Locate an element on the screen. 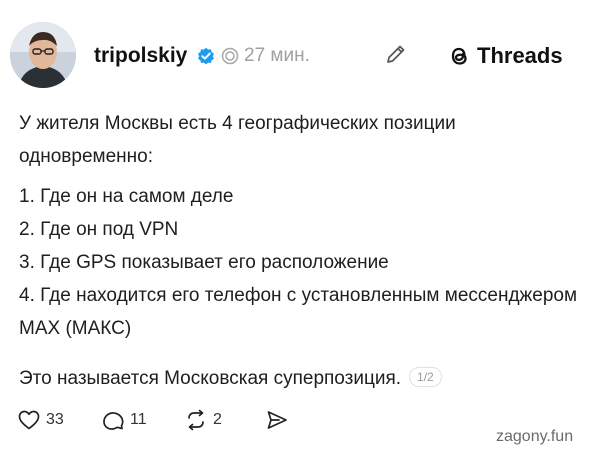 Image resolution: width=600 pixels, height=458 pixels. globe-icon is located at coordinates (230, 56).